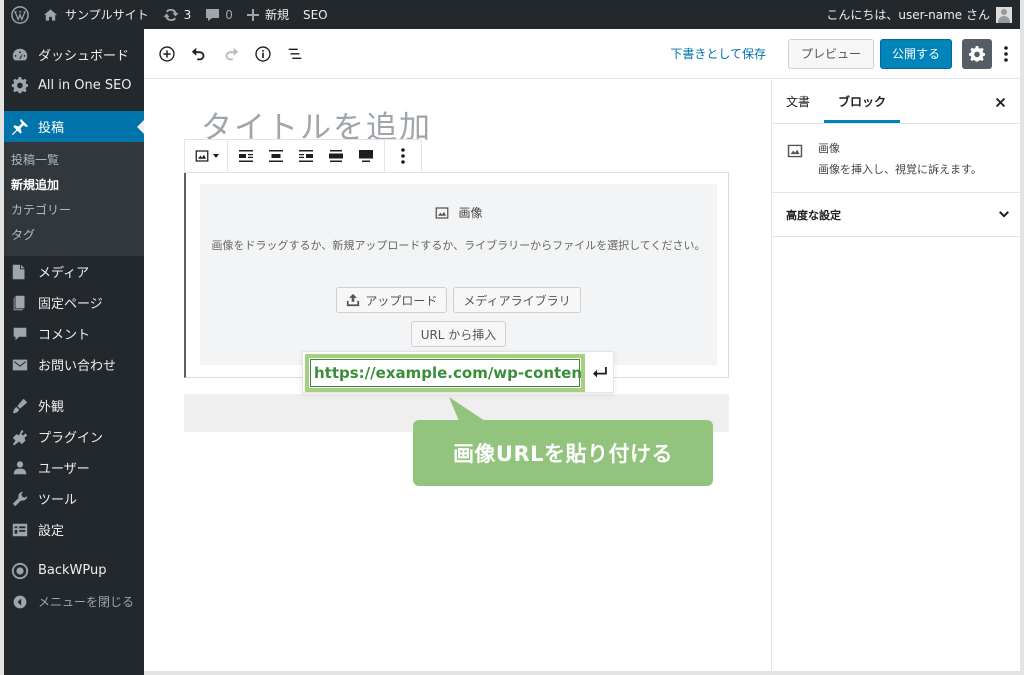  I want to click on seo-label: SEO, so click(315, 14).